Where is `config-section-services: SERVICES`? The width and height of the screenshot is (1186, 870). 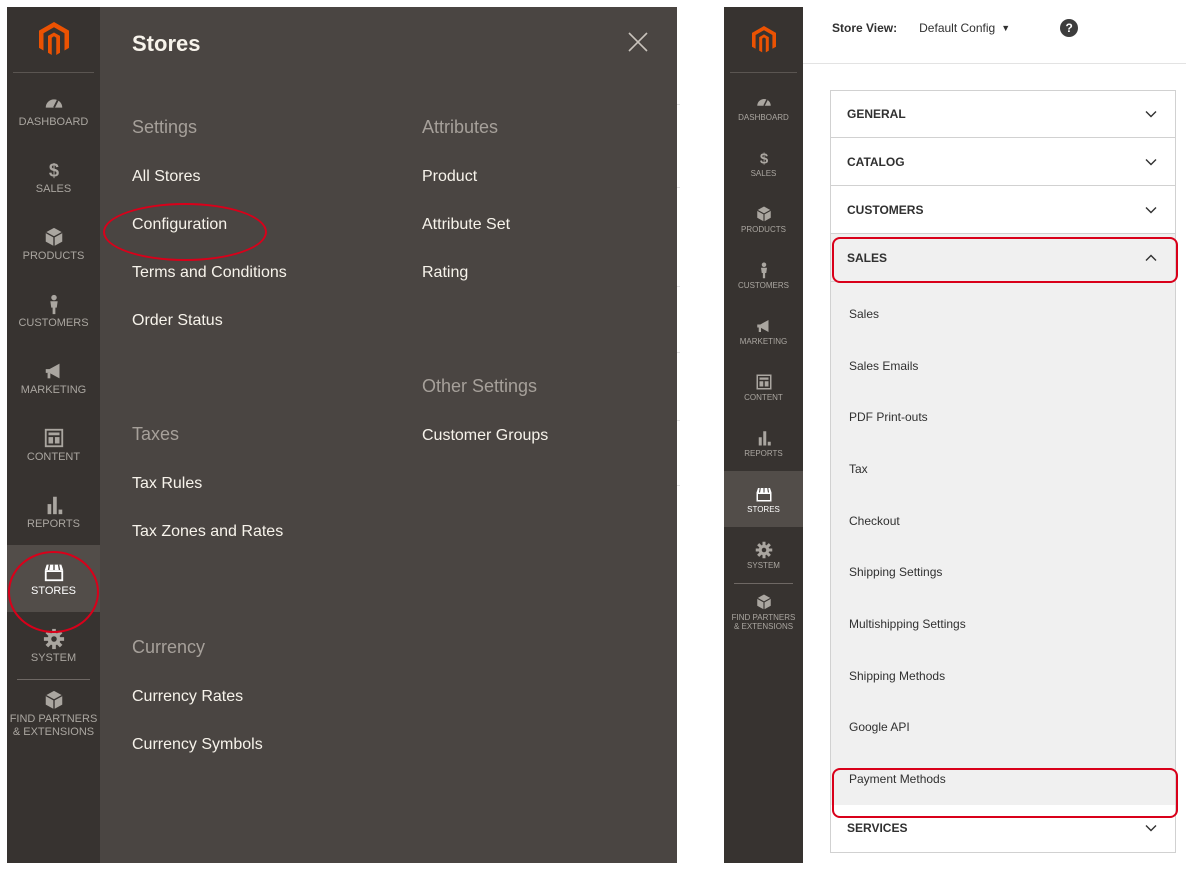 config-section-services: SERVICES is located at coordinates (1003, 828).